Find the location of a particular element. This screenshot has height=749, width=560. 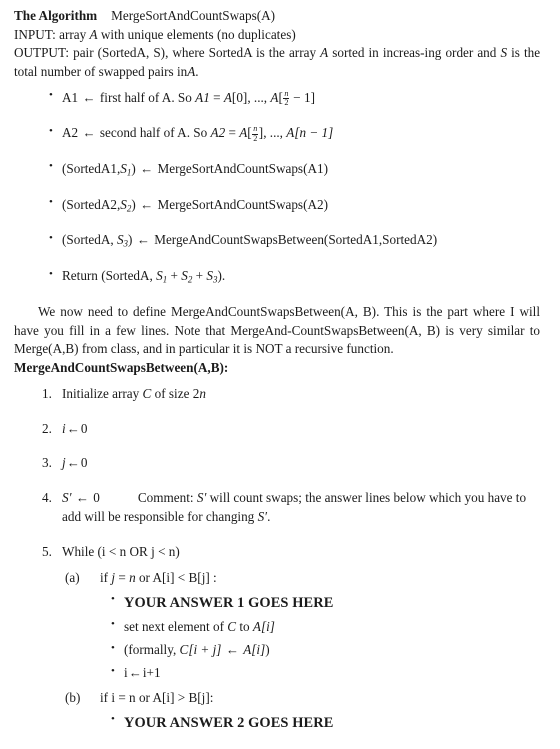

step-merge-post: ) is located at coordinates (130, 240).